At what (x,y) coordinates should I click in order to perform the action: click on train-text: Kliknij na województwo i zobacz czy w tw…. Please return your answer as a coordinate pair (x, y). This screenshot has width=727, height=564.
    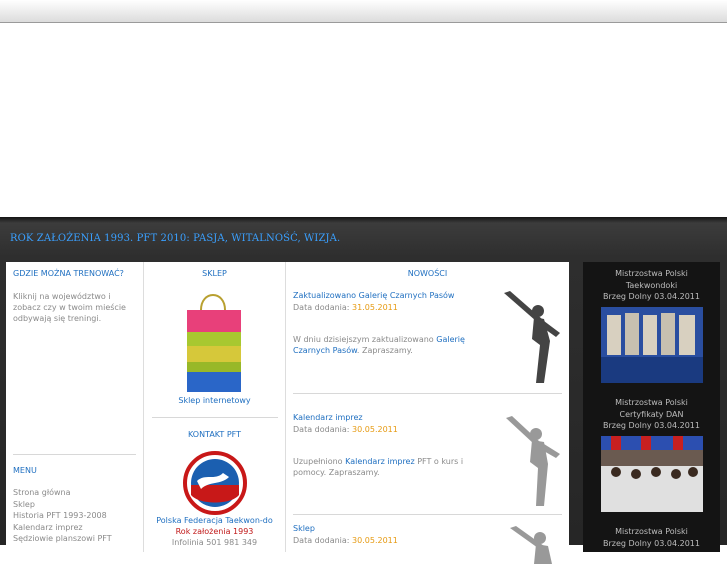
    Looking at the image, I should click on (69, 307).